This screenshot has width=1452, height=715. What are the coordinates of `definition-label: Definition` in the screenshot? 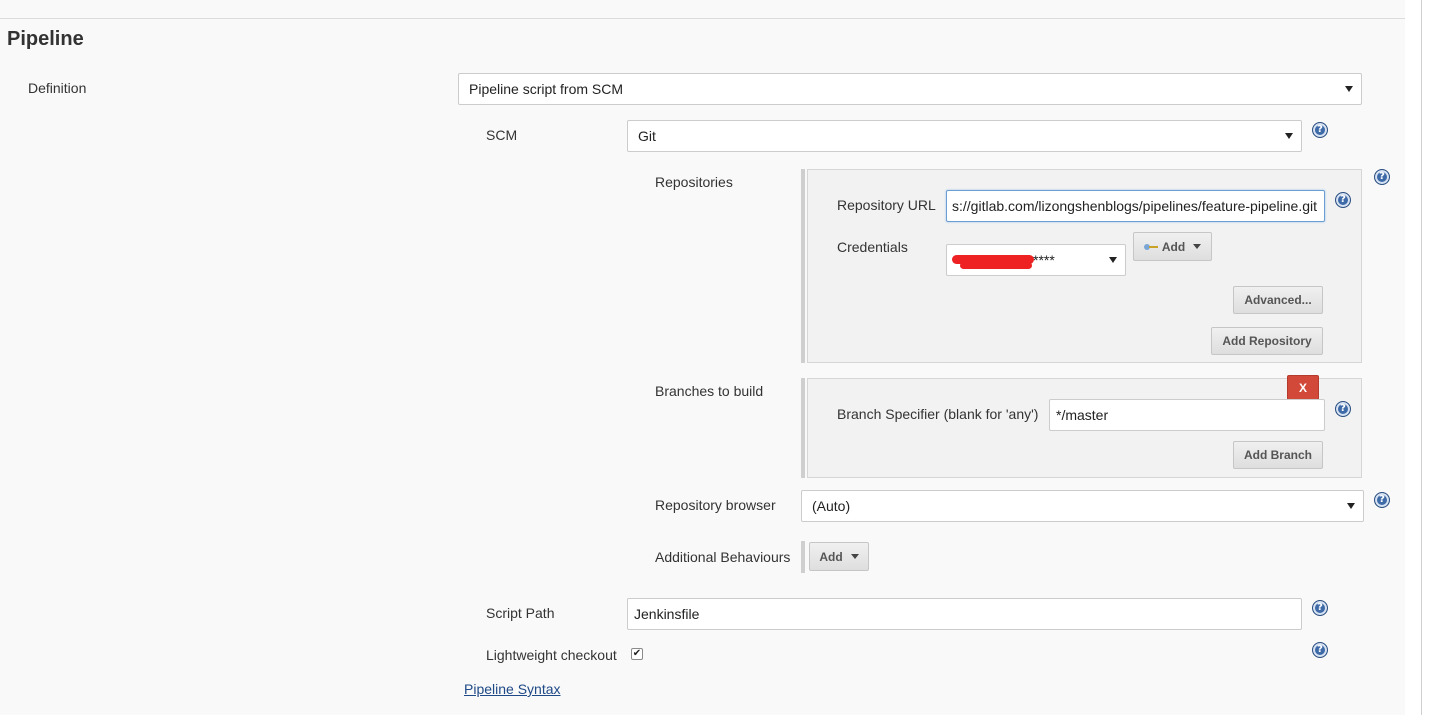 It's located at (57, 88).